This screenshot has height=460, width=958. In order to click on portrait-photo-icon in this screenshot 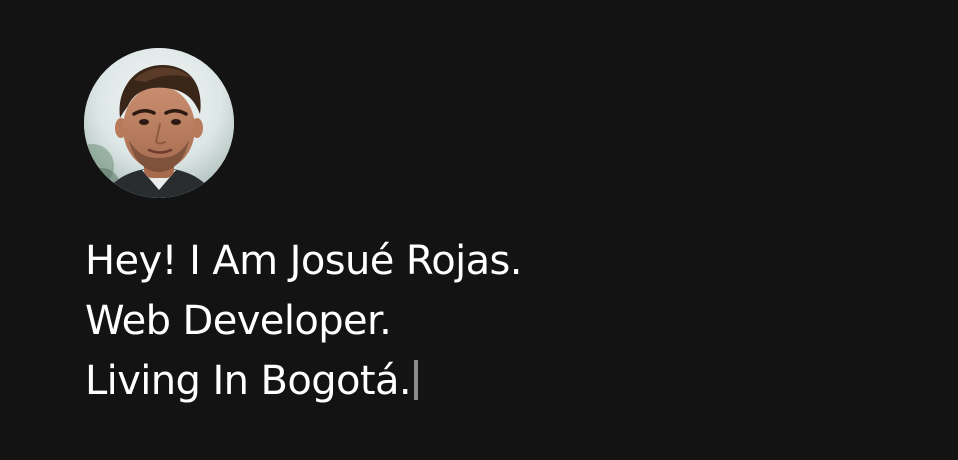, I will do `click(159, 123)`.